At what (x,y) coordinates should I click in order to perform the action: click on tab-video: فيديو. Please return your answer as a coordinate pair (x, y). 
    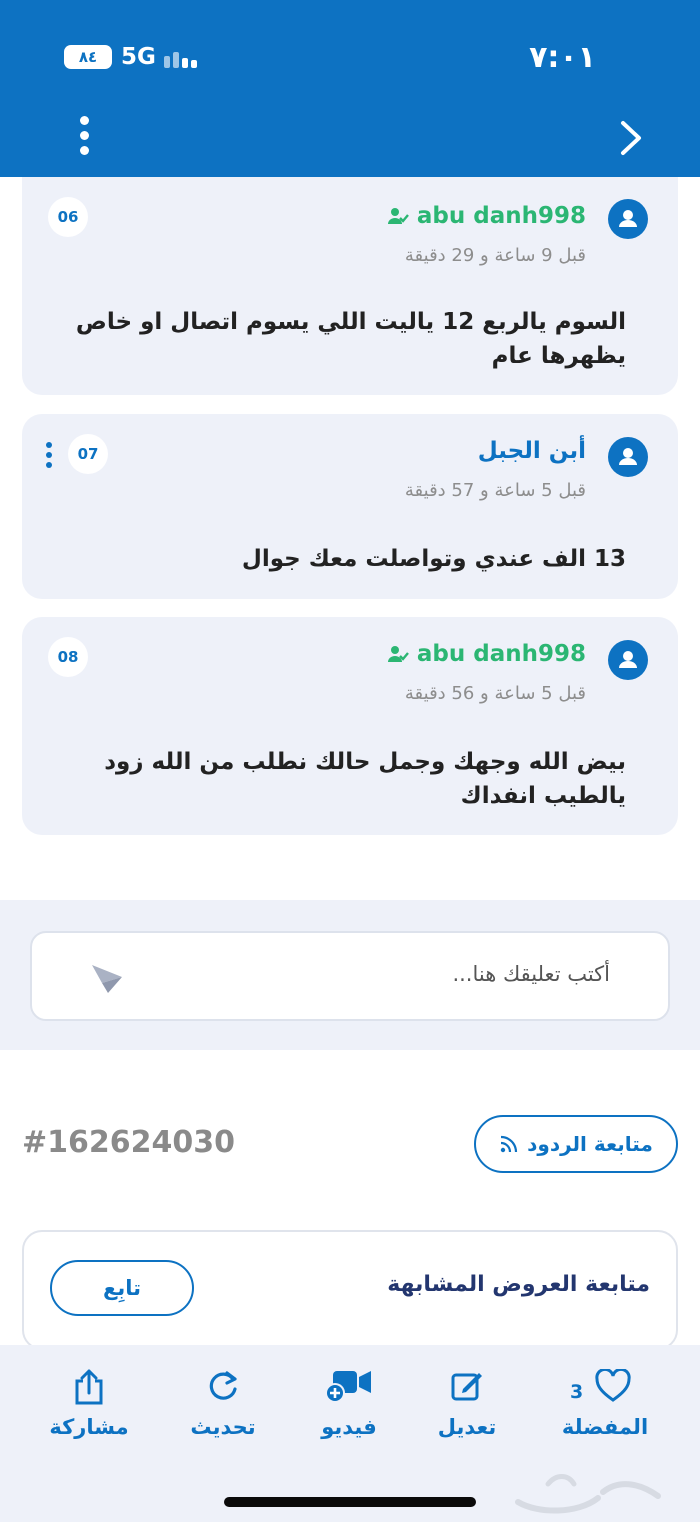
    Looking at the image, I should click on (349, 1403).